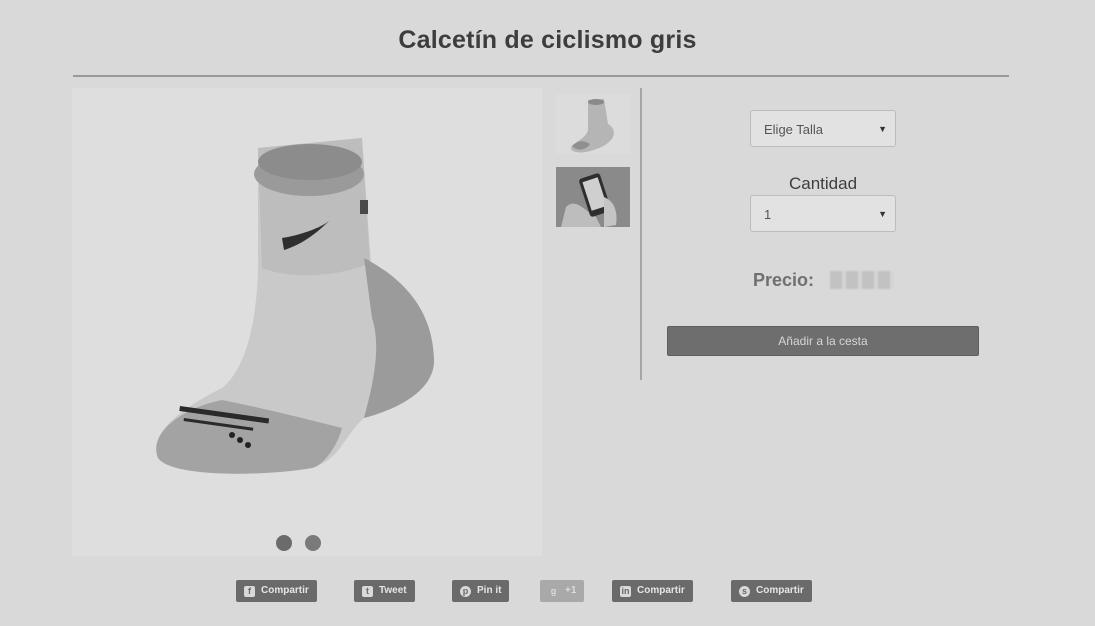 Image resolution: width=1095 pixels, height=626 pixels. Describe the element at coordinates (547, 40) in the screenshot. I see `page-title: Calcetín de ciclismo gris` at that location.